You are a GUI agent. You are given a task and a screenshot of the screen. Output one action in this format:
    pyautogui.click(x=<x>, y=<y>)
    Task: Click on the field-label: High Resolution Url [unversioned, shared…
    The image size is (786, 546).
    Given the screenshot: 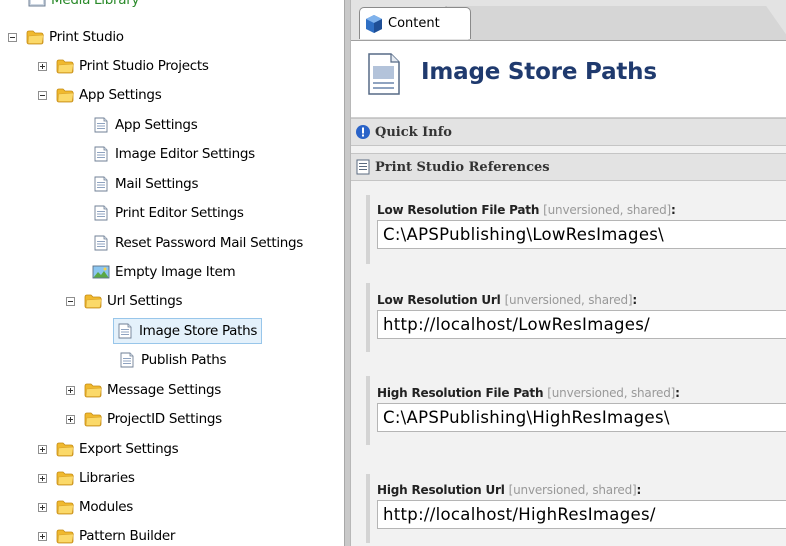 What is the action you would take?
    pyautogui.click(x=581, y=490)
    